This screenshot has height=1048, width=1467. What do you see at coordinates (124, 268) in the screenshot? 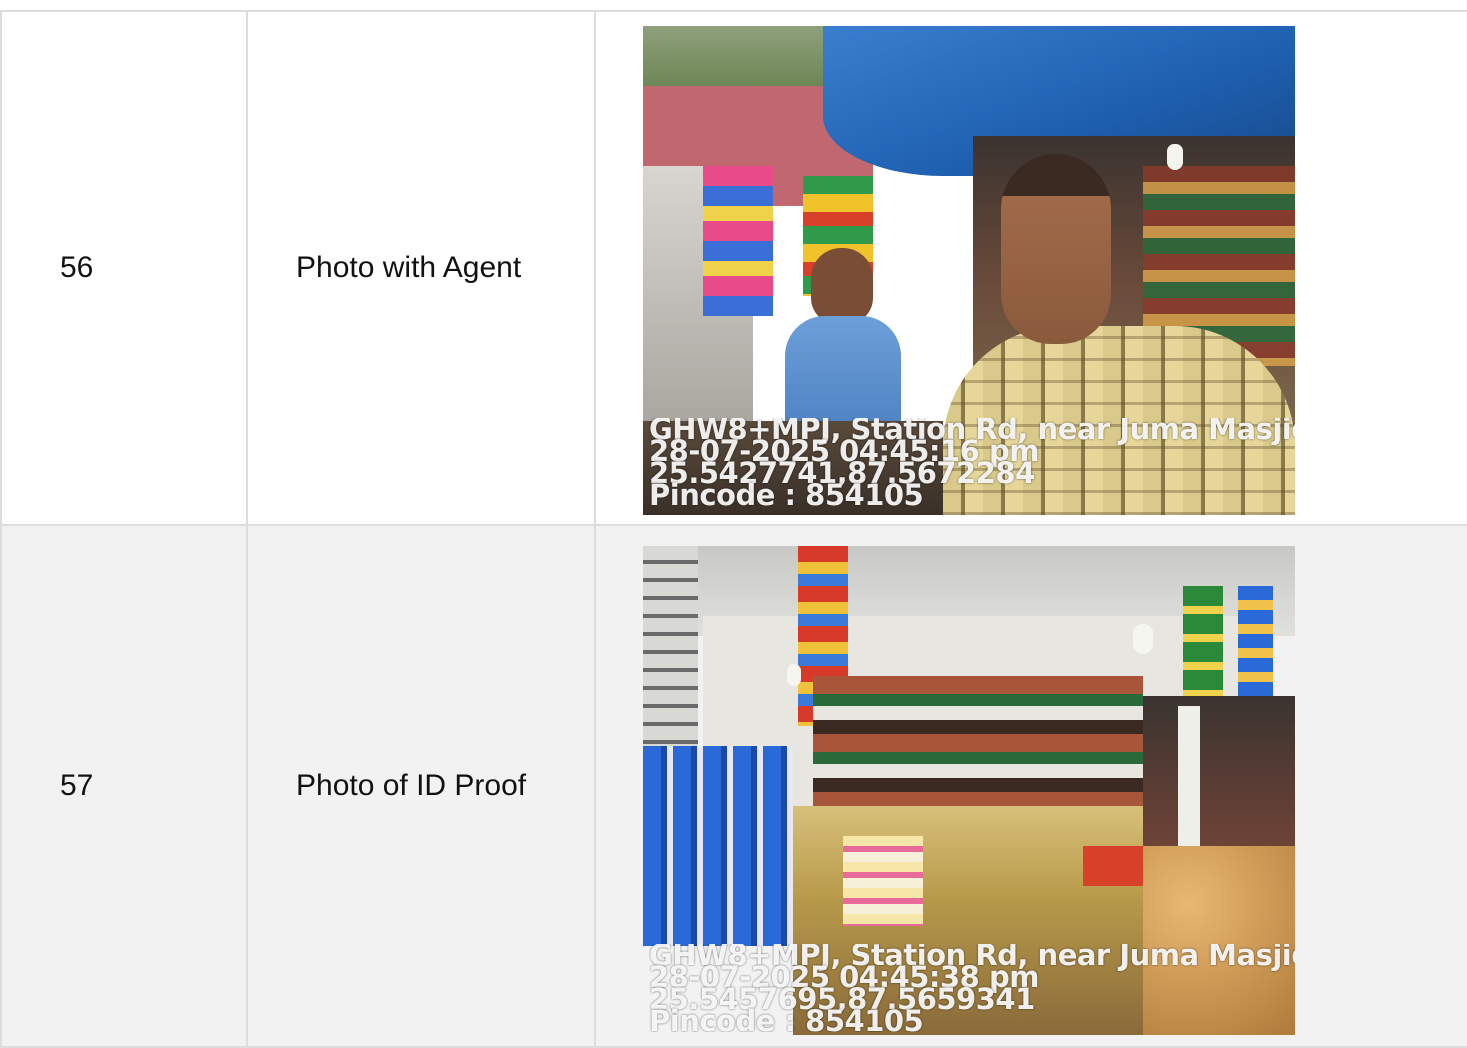
I see `serial-number-cell: 56` at bounding box center [124, 268].